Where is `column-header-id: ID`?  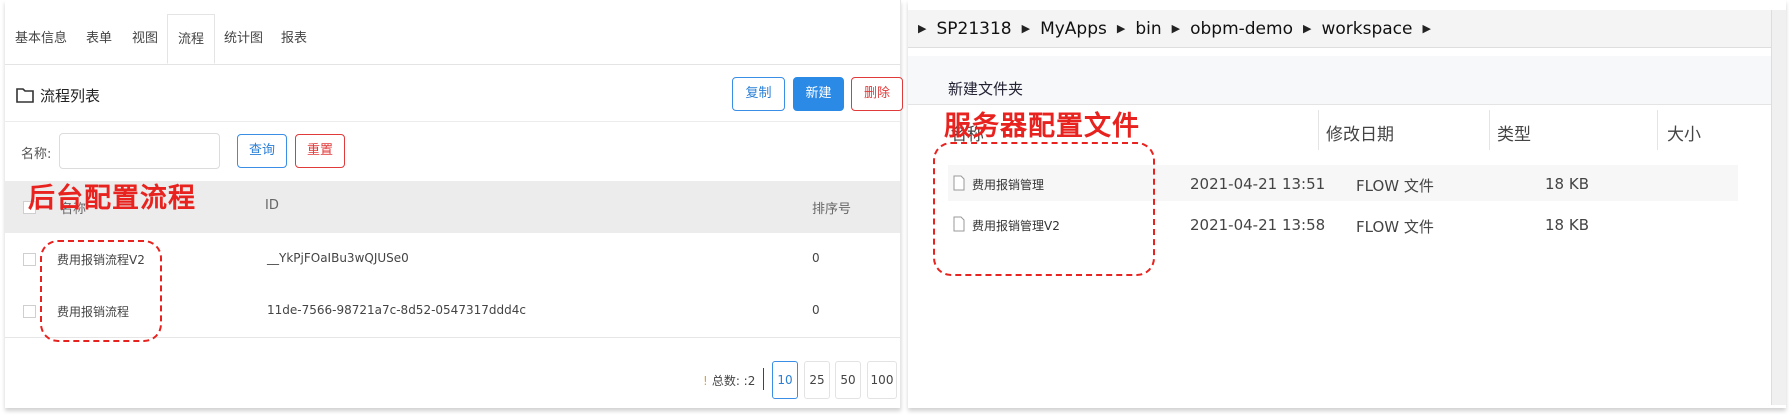 column-header-id: ID is located at coordinates (272, 205).